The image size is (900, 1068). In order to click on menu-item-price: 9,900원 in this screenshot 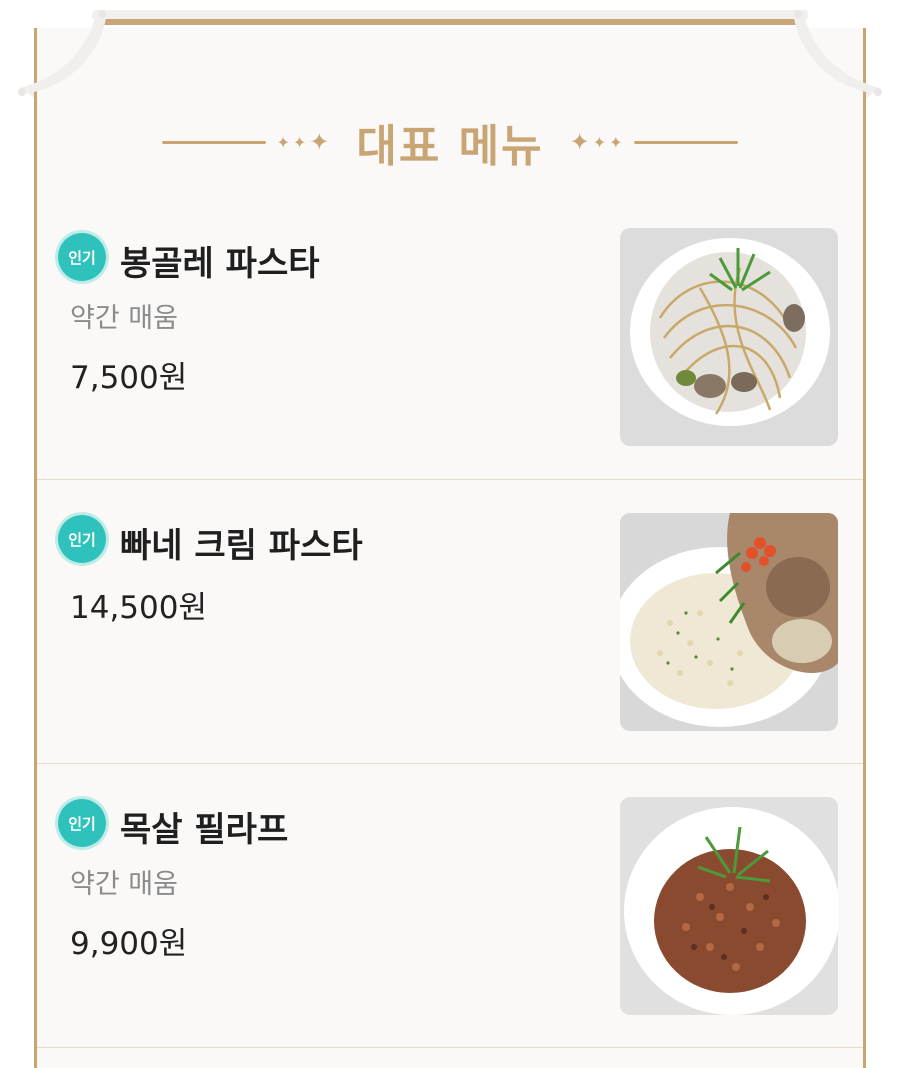, I will do `click(129, 944)`.